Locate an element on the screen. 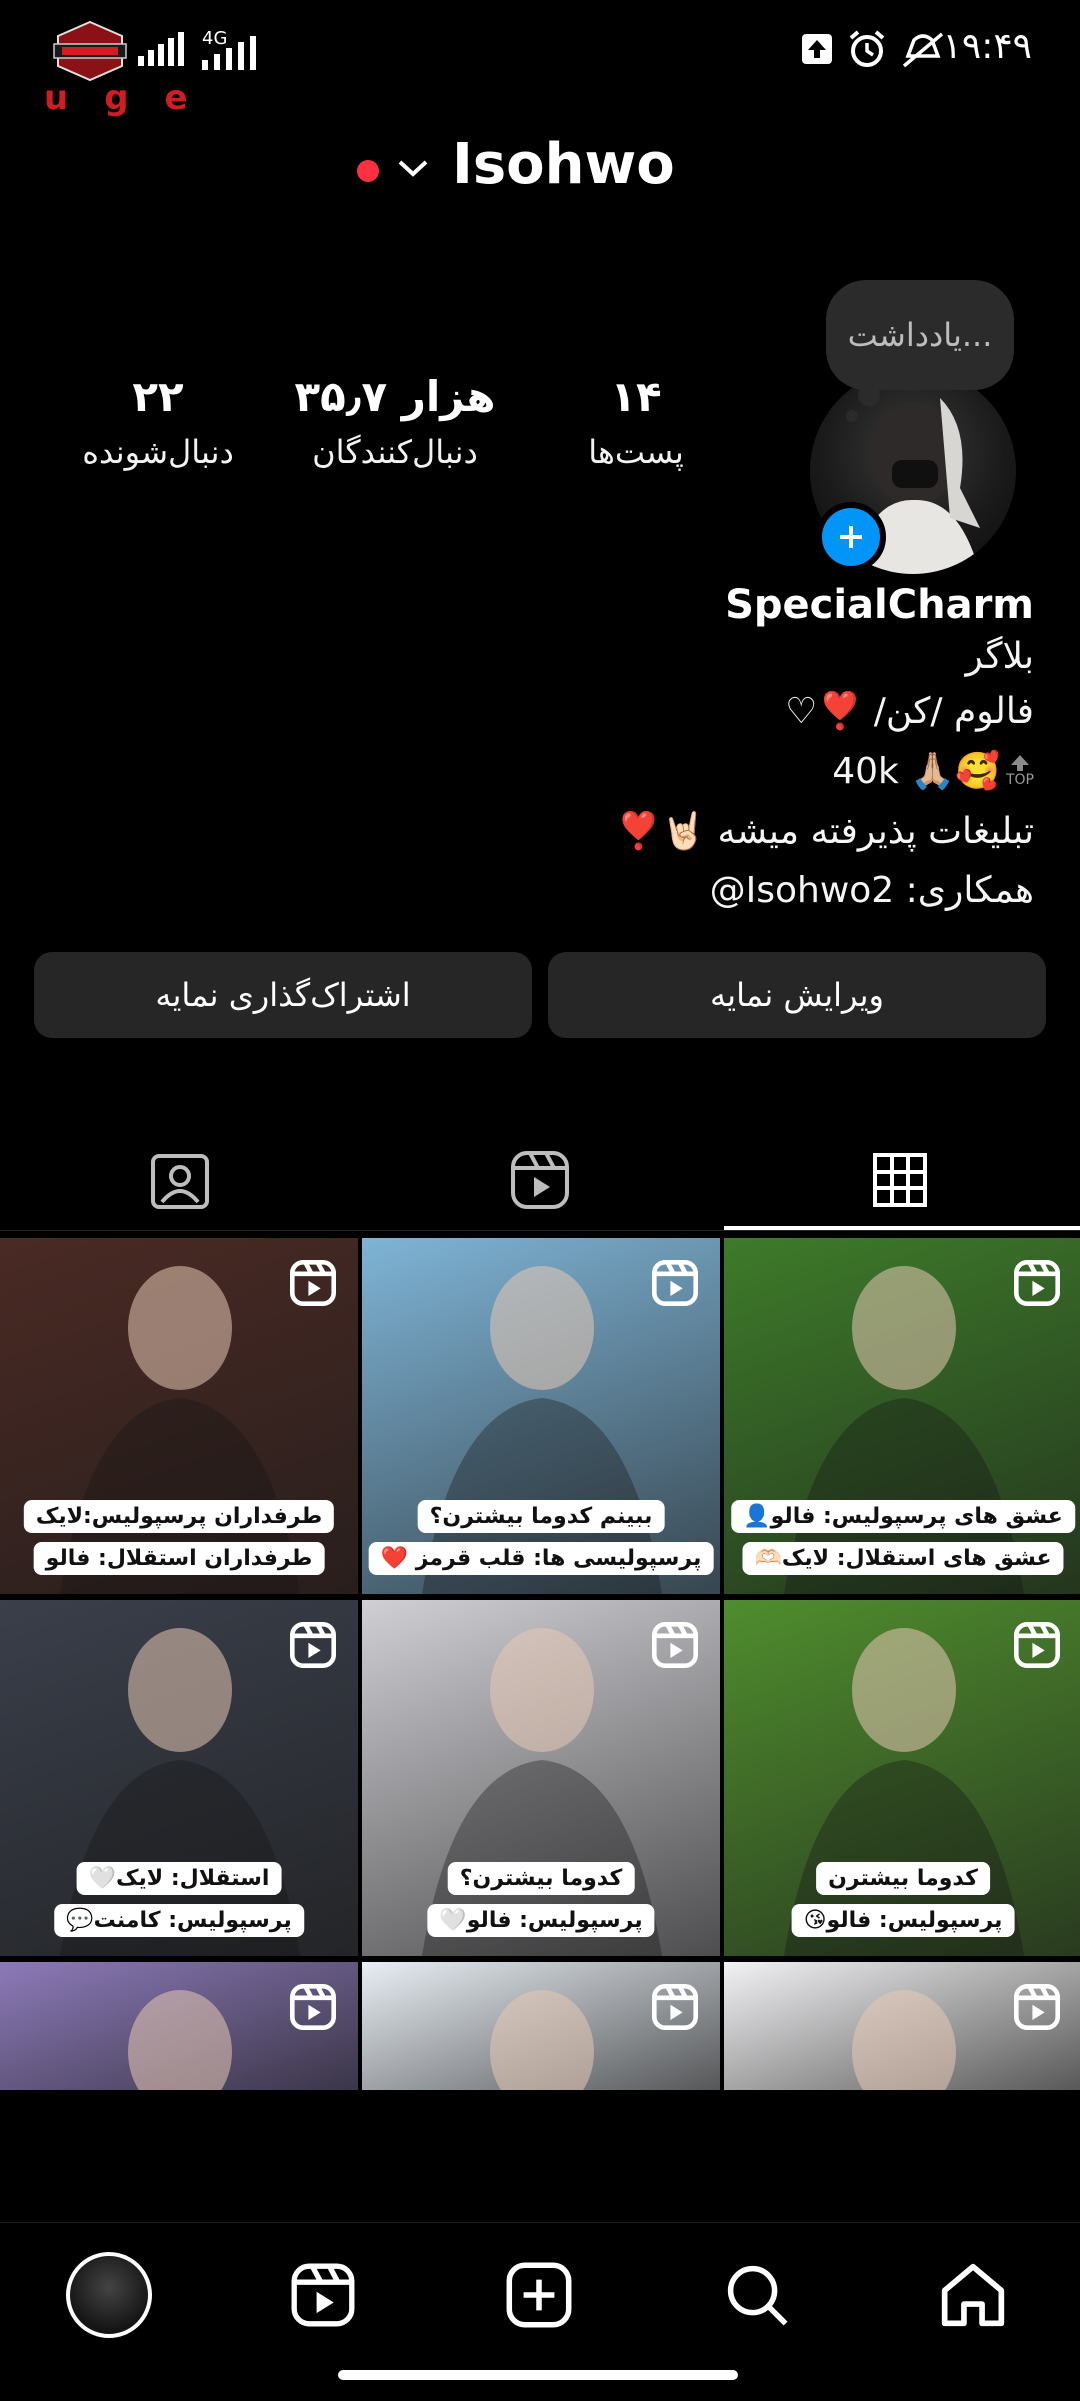 This screenshot has height=2401, width=1080. grid-icon is located at coordinates (900, 1180).